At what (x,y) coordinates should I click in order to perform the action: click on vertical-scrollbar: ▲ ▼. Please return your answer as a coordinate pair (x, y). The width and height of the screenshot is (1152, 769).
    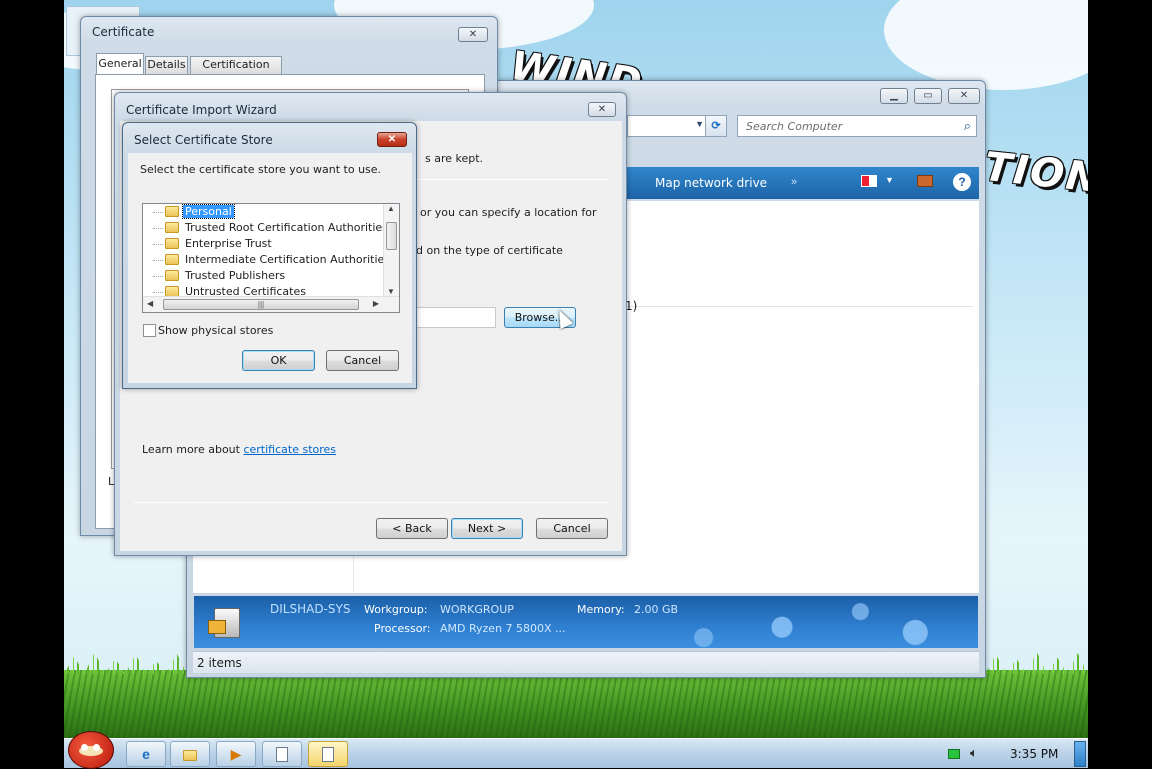
    Looking at the image, I should click on (391, 250).